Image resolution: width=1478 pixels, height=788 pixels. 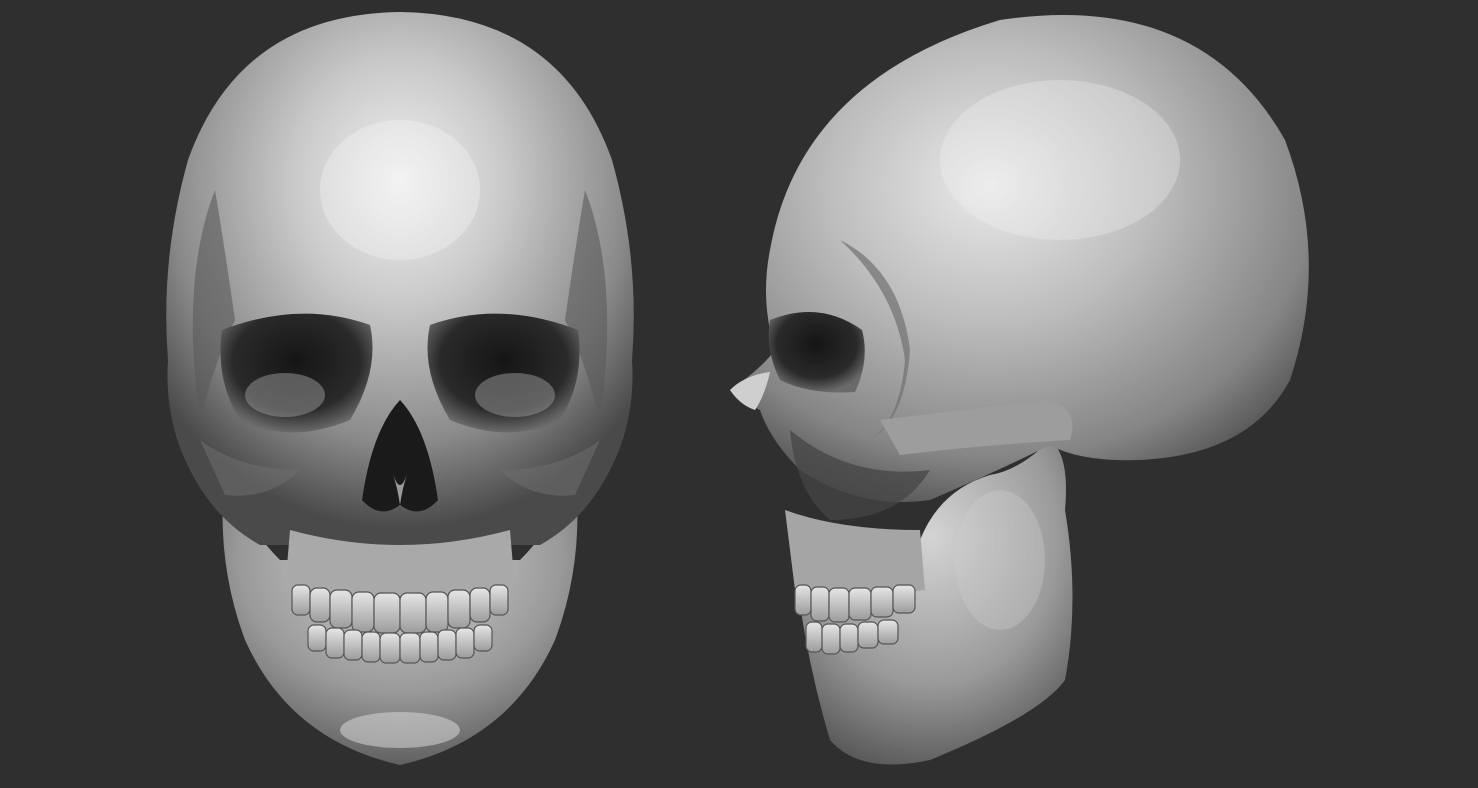 I want to click on chin-highlight, so click(x=400, y=730).